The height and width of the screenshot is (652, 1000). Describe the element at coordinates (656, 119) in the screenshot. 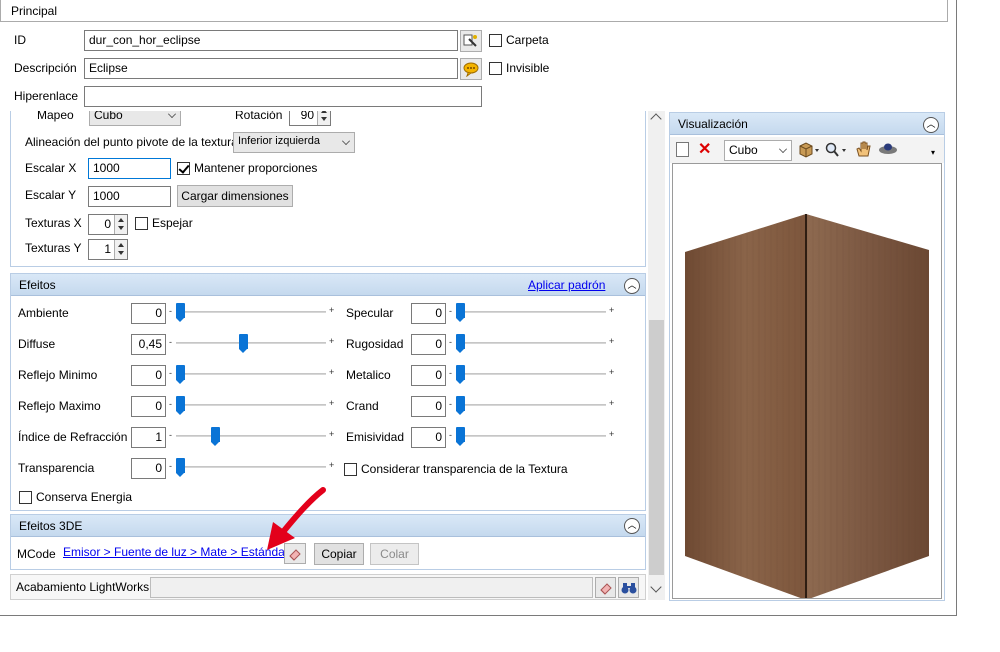

I see `scroll-up-icon` at that location.